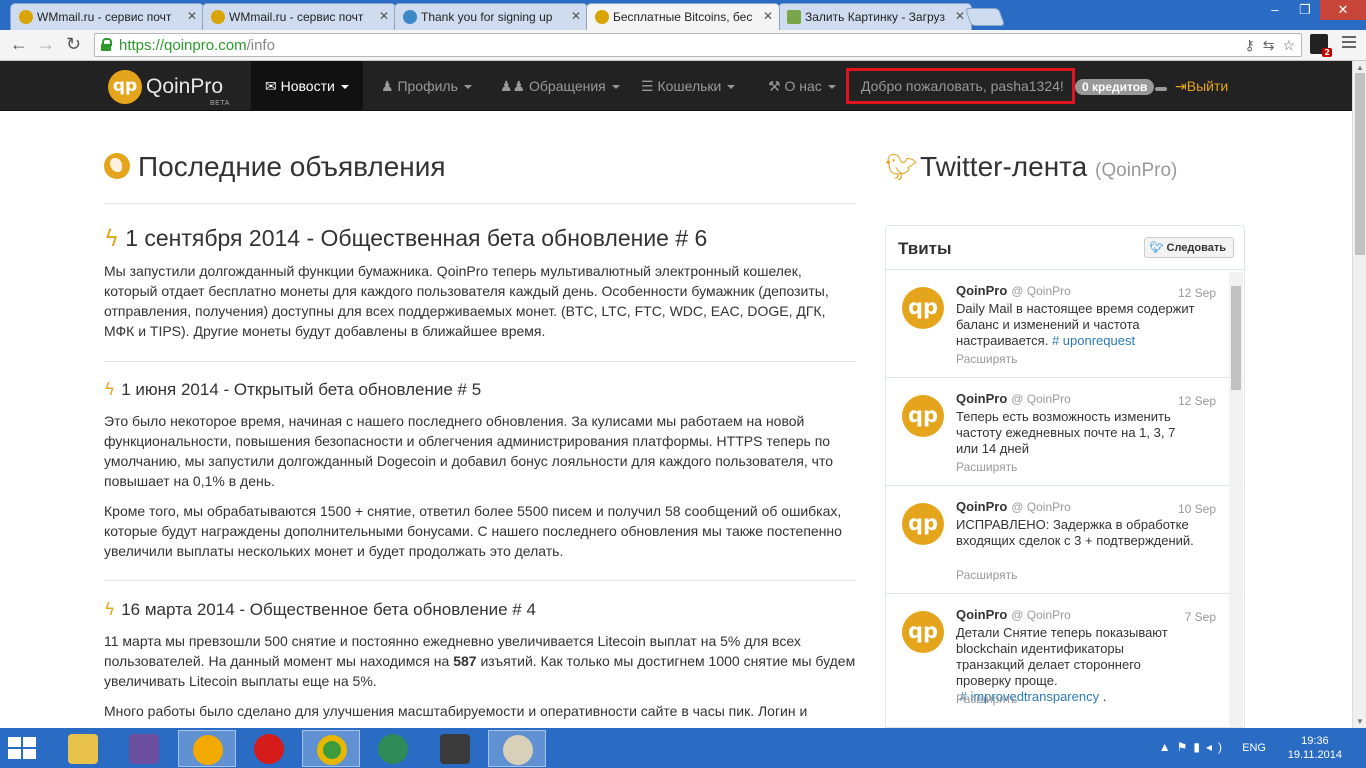  Describe the element at coordinates (1093, 340) in the screenshot. I see `hashtag-link: # uponrequest` at that location.